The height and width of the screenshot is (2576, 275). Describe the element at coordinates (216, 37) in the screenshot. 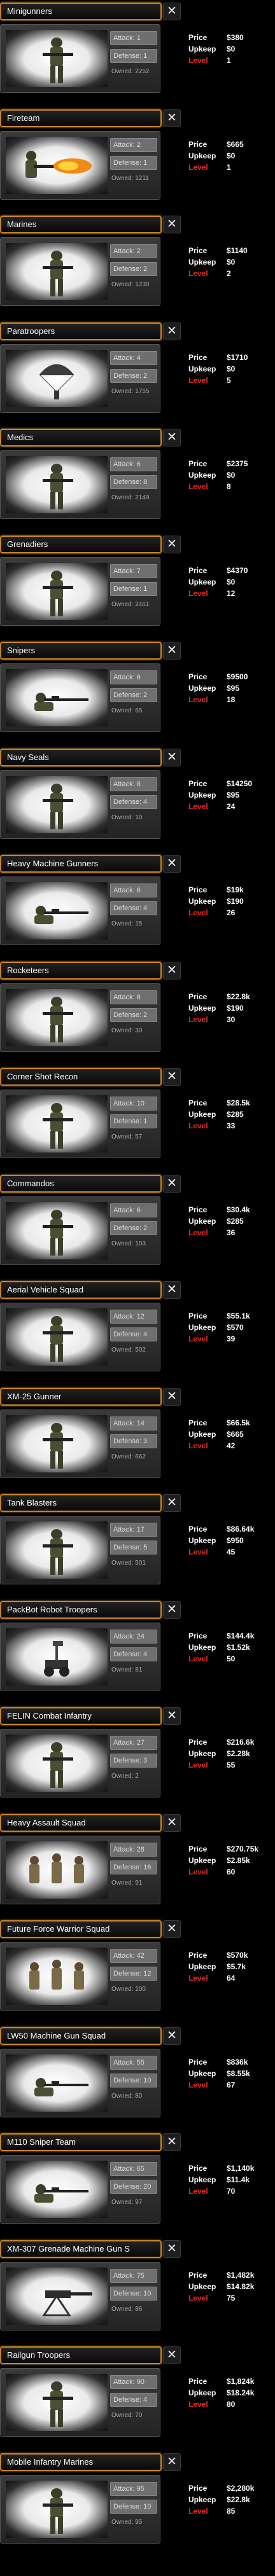

I see `price-row: Price $380` at that location.